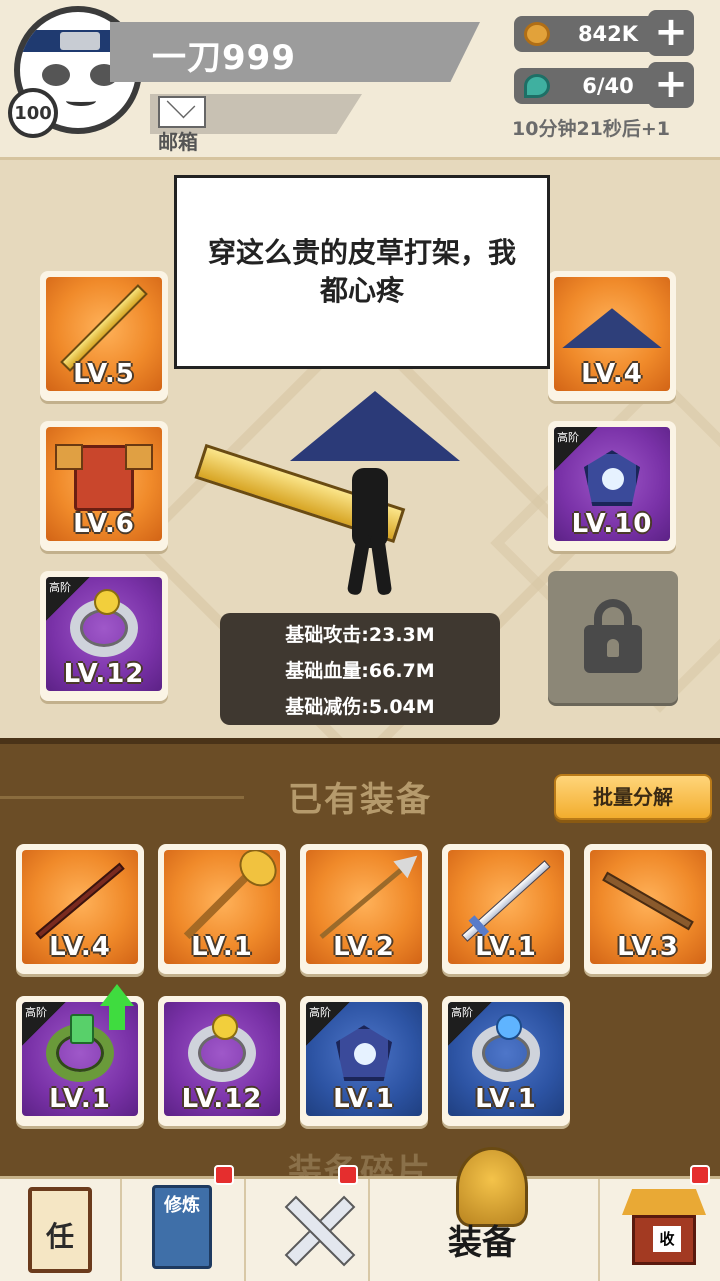  What do you see at coordinates (59, 1236) in the screenshot?
I see `nav-tasks-label: 任` at bounding box center [59, 1236].